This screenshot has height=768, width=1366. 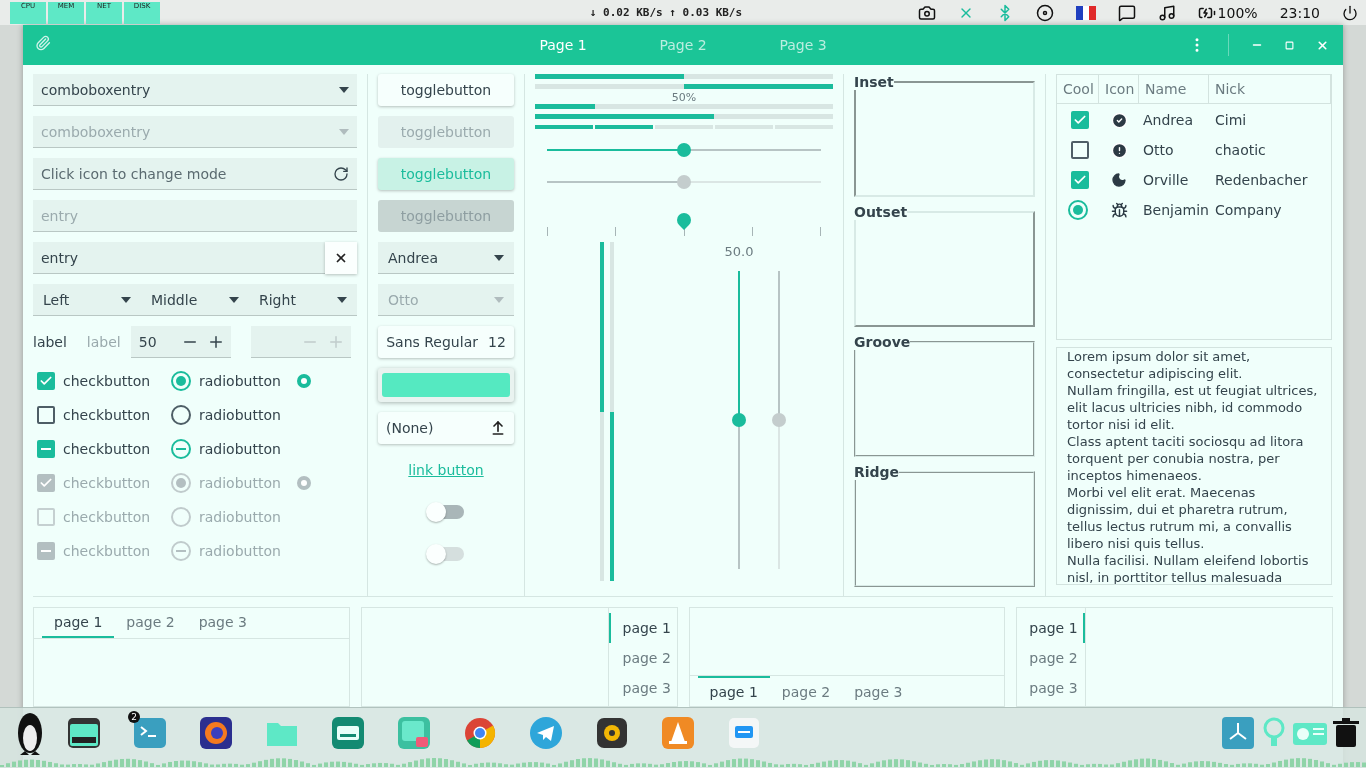 What do you see at coordinates (1231, 120) in the screenshot?
I see `table-cell-text: Cimi` at bounding box center [1231, 120].